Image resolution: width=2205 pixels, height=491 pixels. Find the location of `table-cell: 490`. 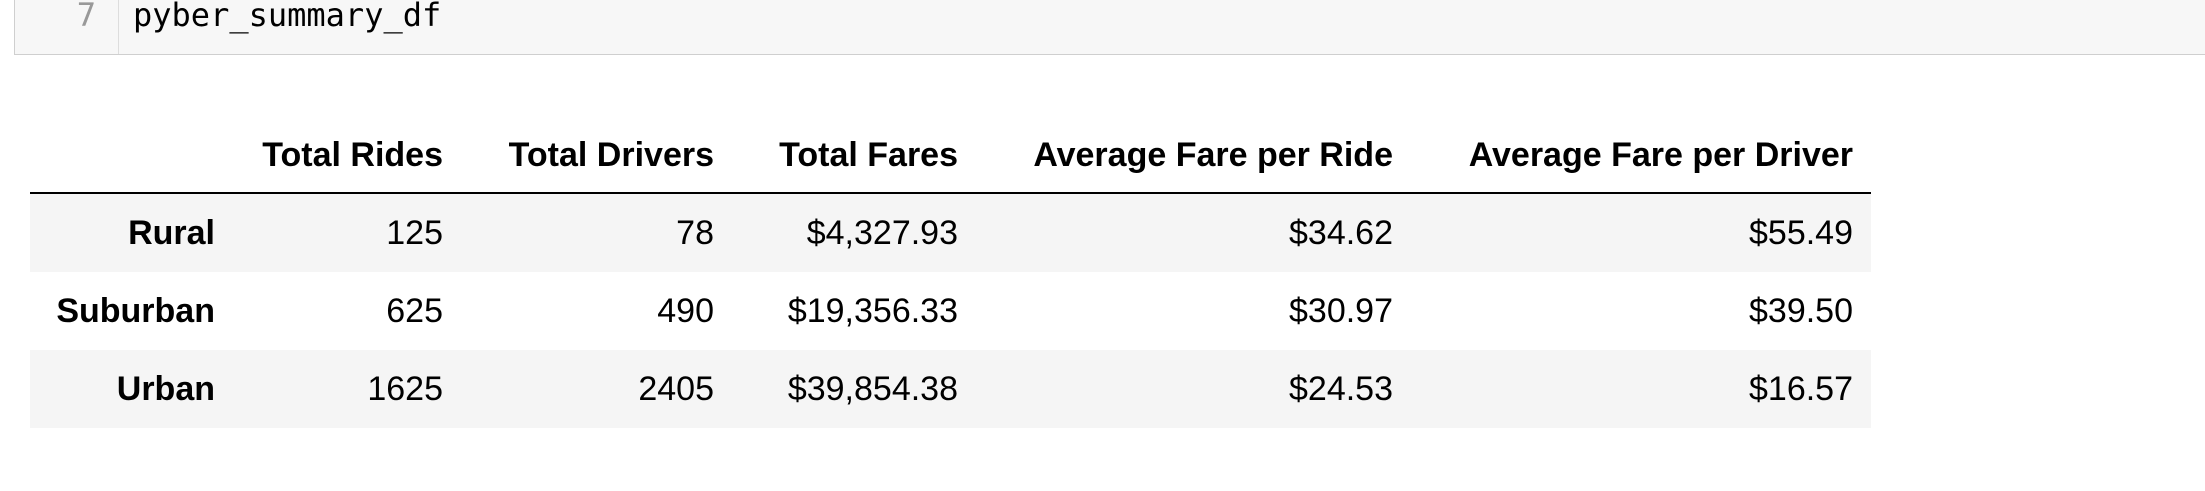

table-cell: 490 is located at coordinates (685, 310).